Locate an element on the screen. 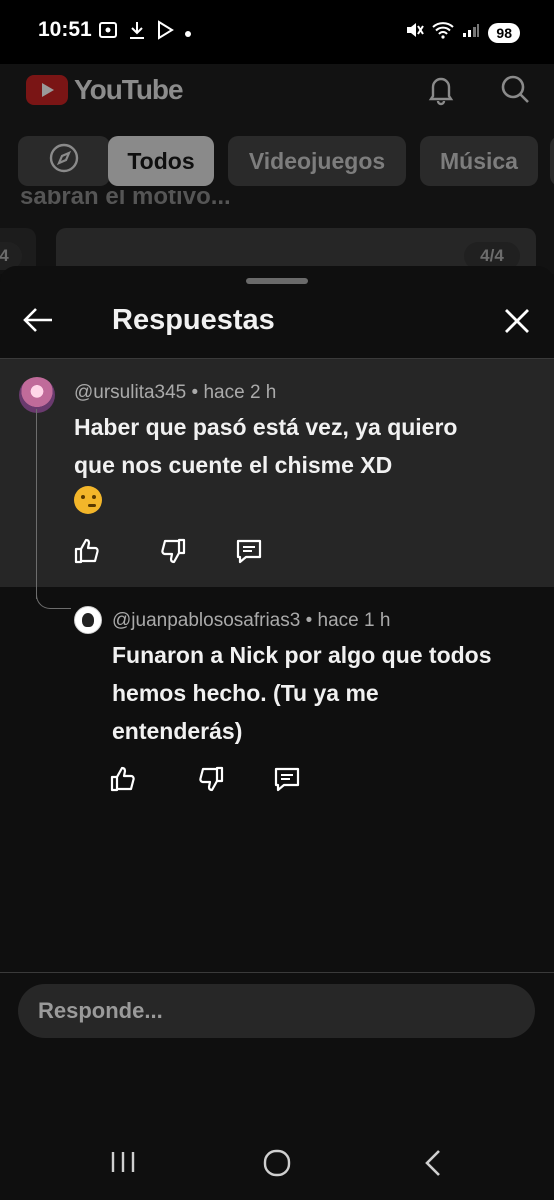 This screenshot has width=554, height=1200. reply-comment-meta: @juanpablososafrias3 • hace 1 h is located at coordinates (251, 621).